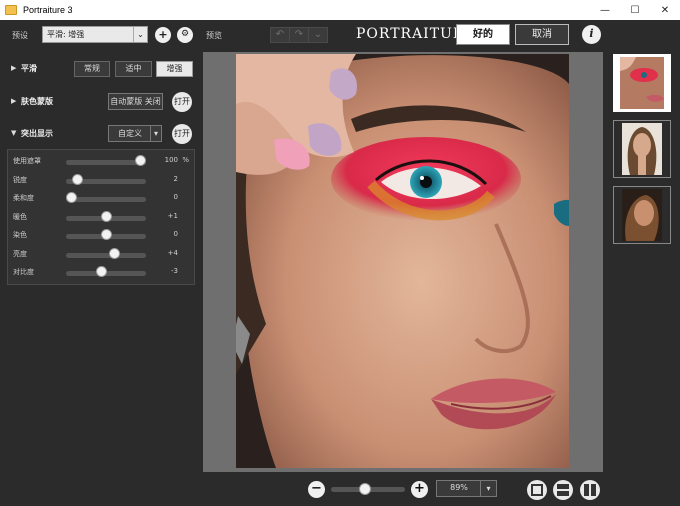 This screenshot has height=506, width=680. I want to click on slider-label: 暖色, so click(20, 216).